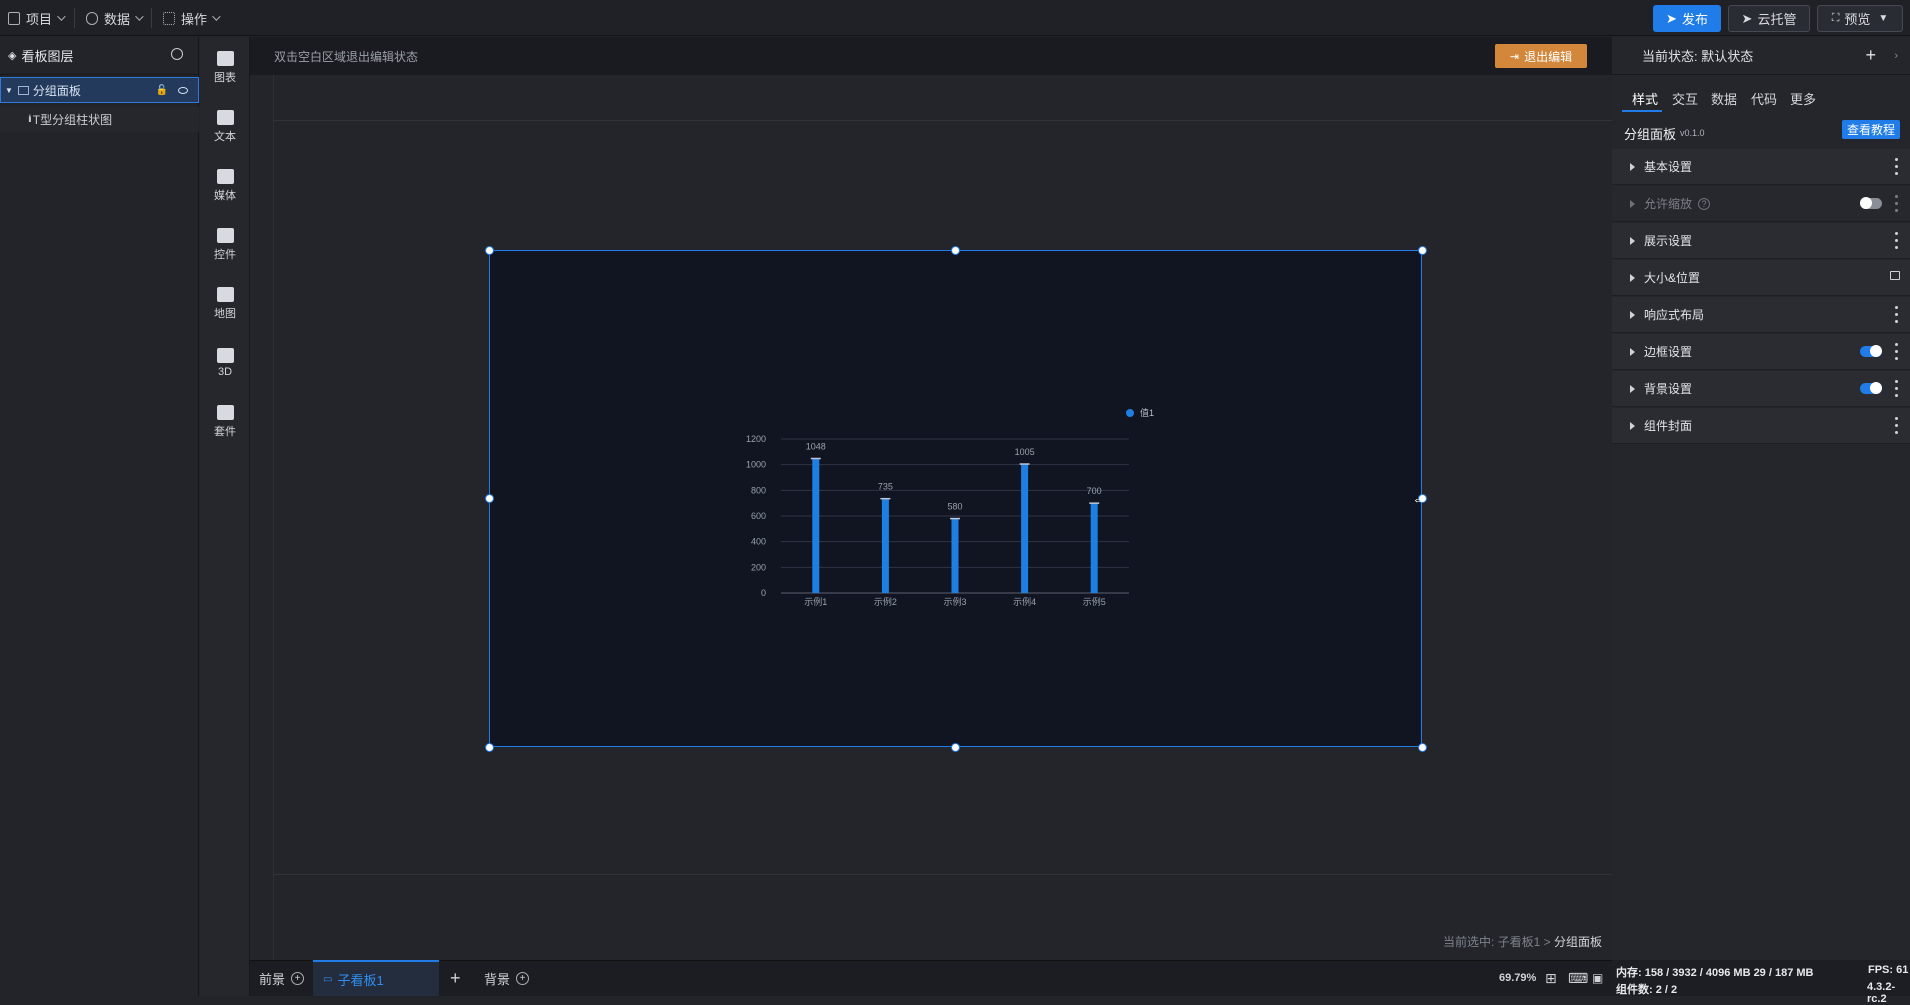 The height and width of the screenshot is (1005, 1910). I want to click on chevron-right-icon: ›, so click(1896, 56).